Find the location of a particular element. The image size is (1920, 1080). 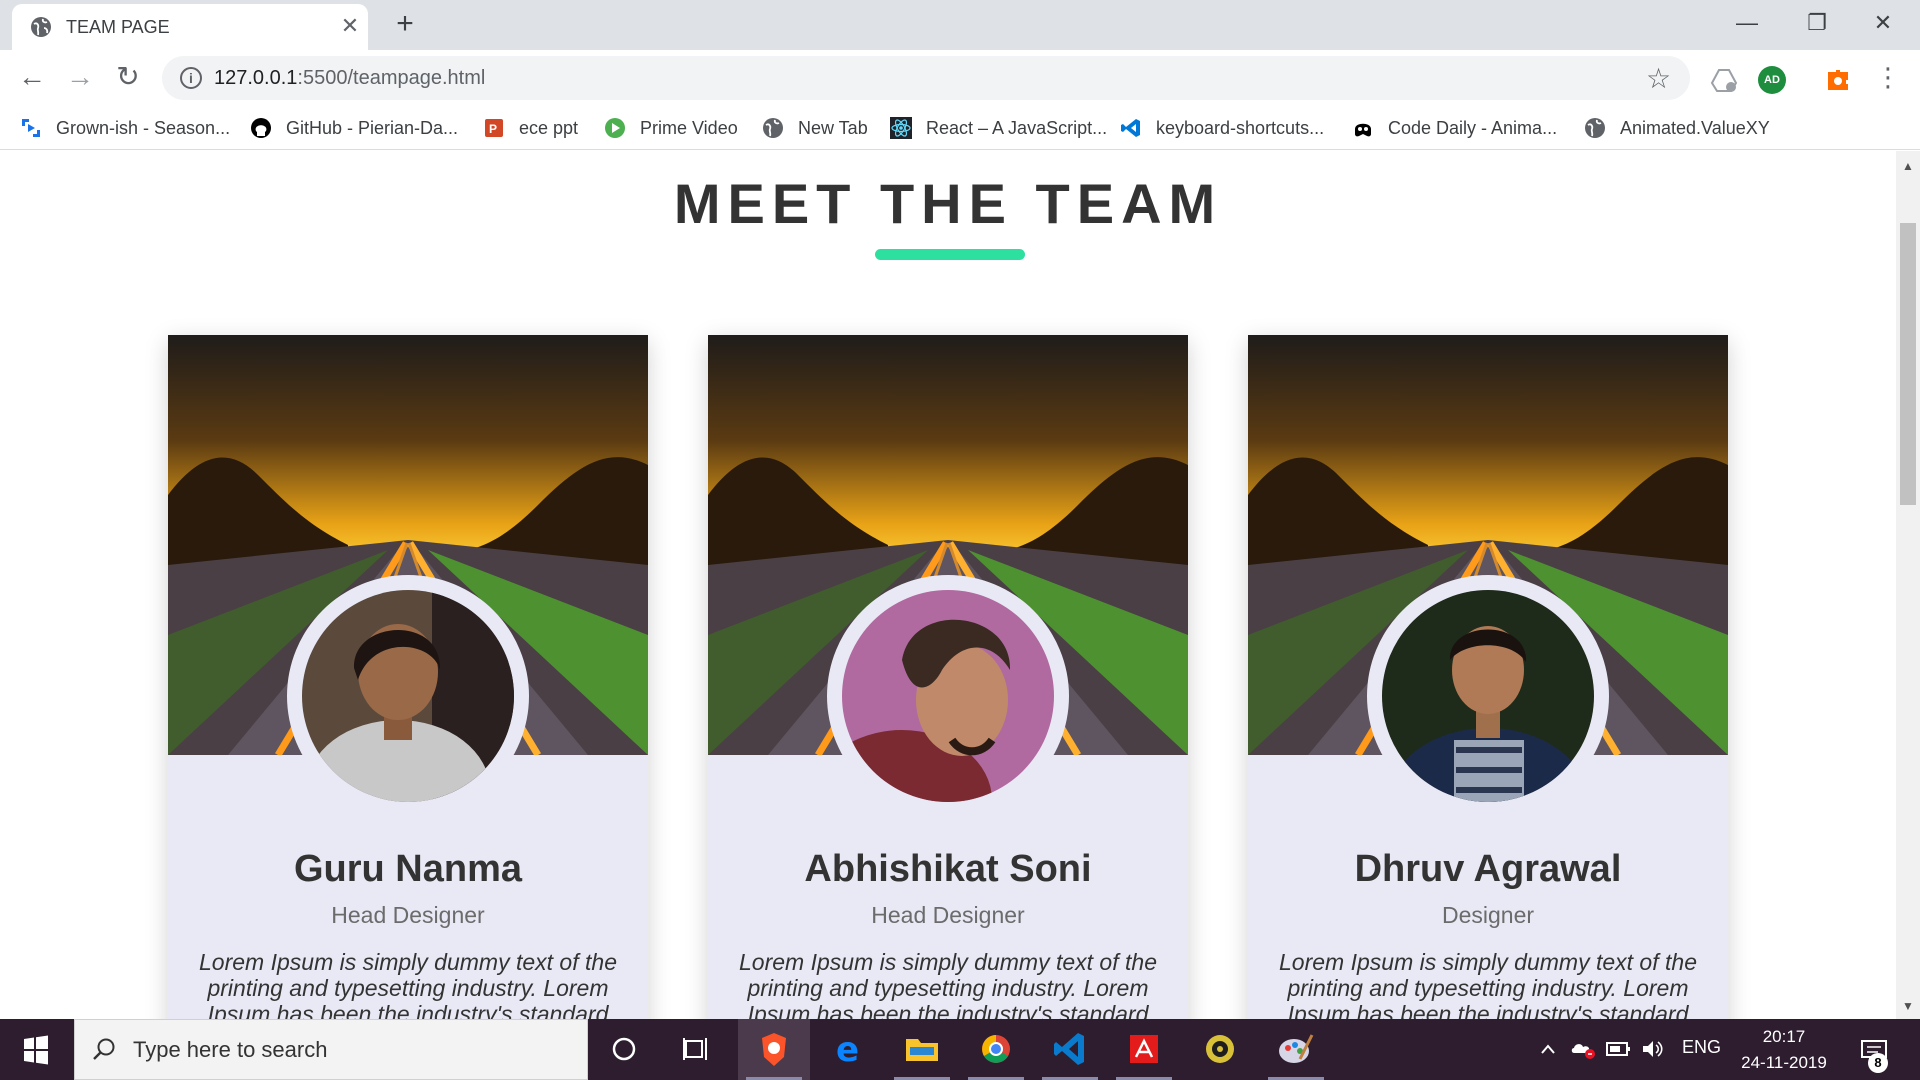

restore-button: ❐ is located at coordinates (1817, 23).